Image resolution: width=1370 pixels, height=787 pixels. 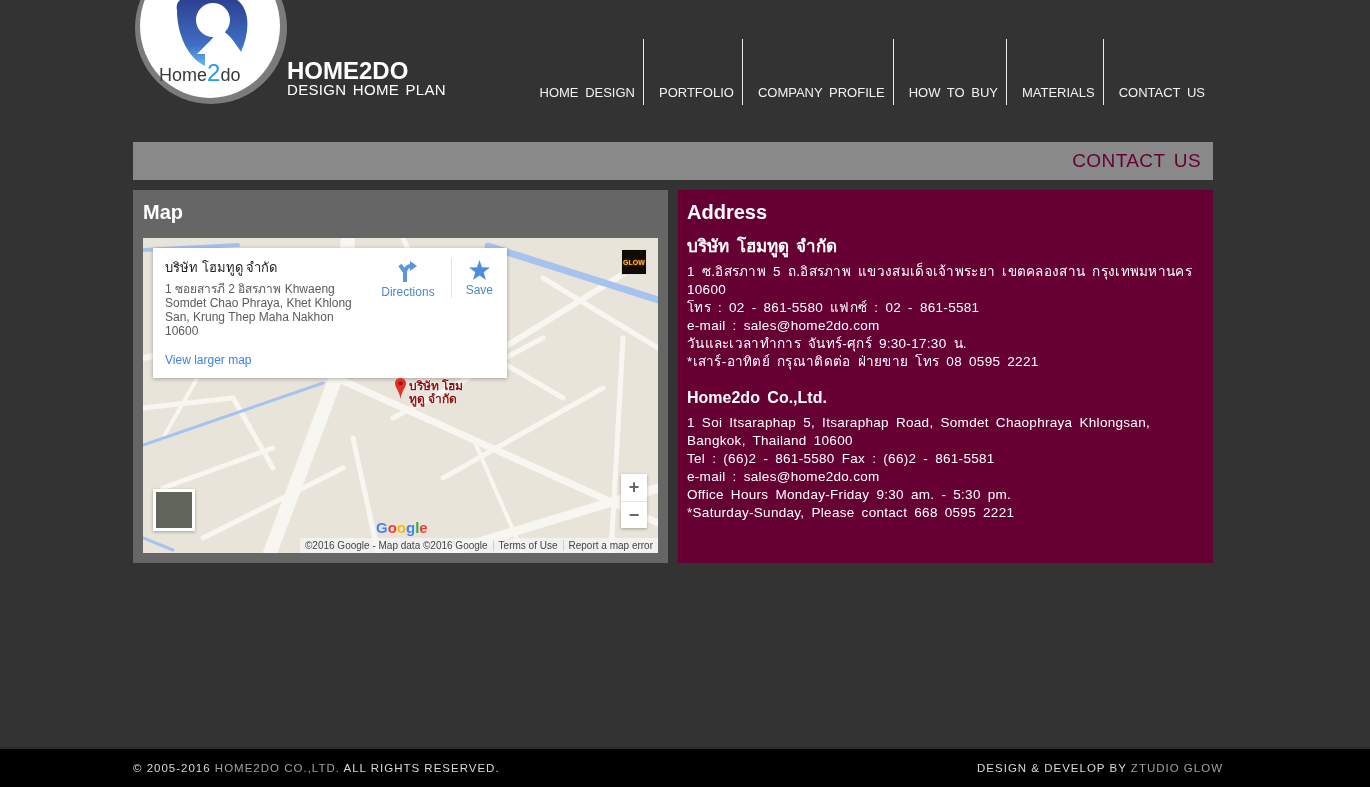 What do you see at coordinates (527, 545) in the screenshot?
I see `map-footer-link: Terms of Use` at bounding box center [527, 545].